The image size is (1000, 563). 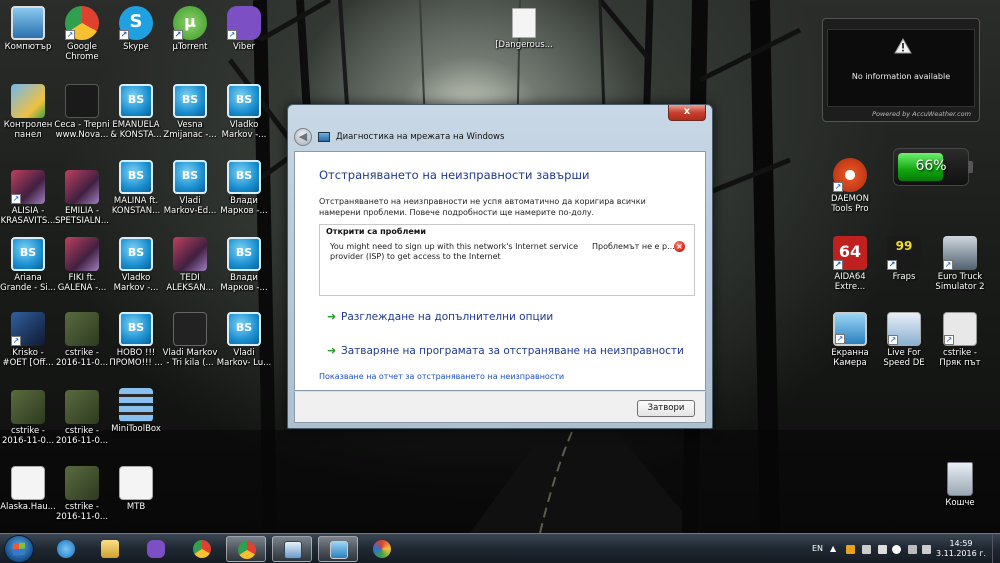 I want to click on clock-date: 3.11.2016 г., so click(x=960, y=553).